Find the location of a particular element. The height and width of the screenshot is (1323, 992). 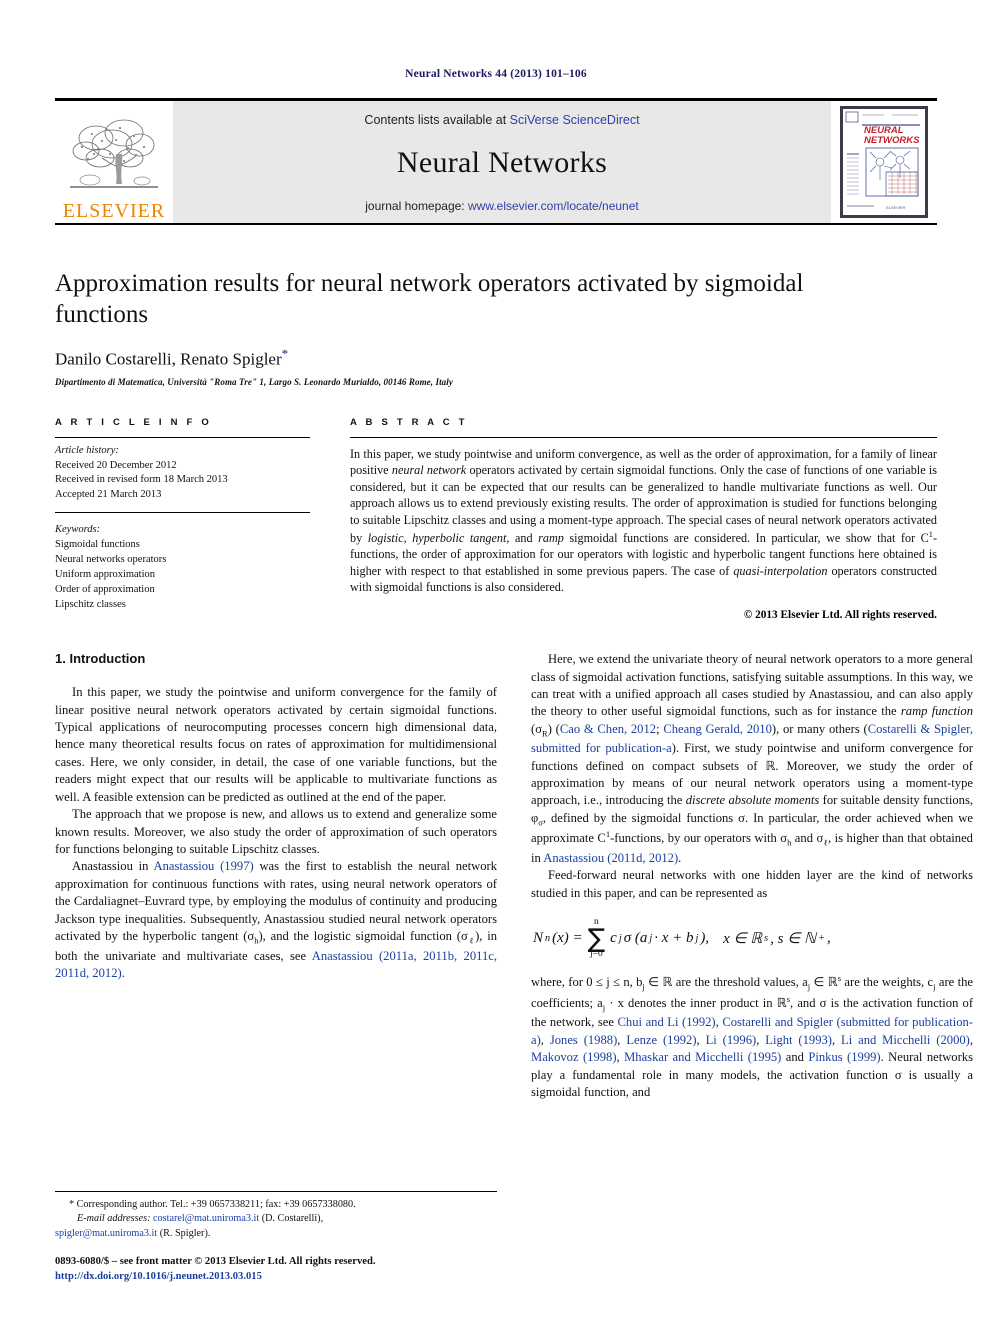

abstract-heading: A B S T R A C T is located at coordinates (409, 422).